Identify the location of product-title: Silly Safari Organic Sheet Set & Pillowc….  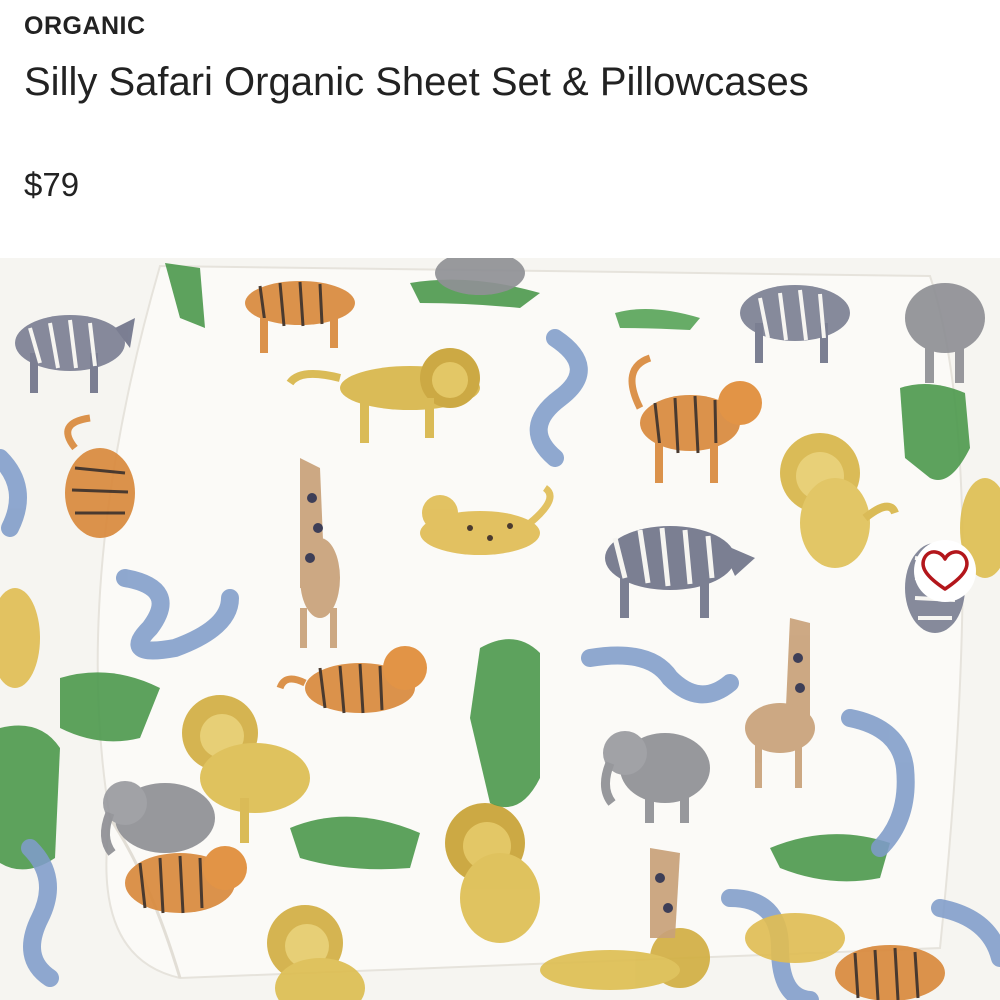
(416, 82).